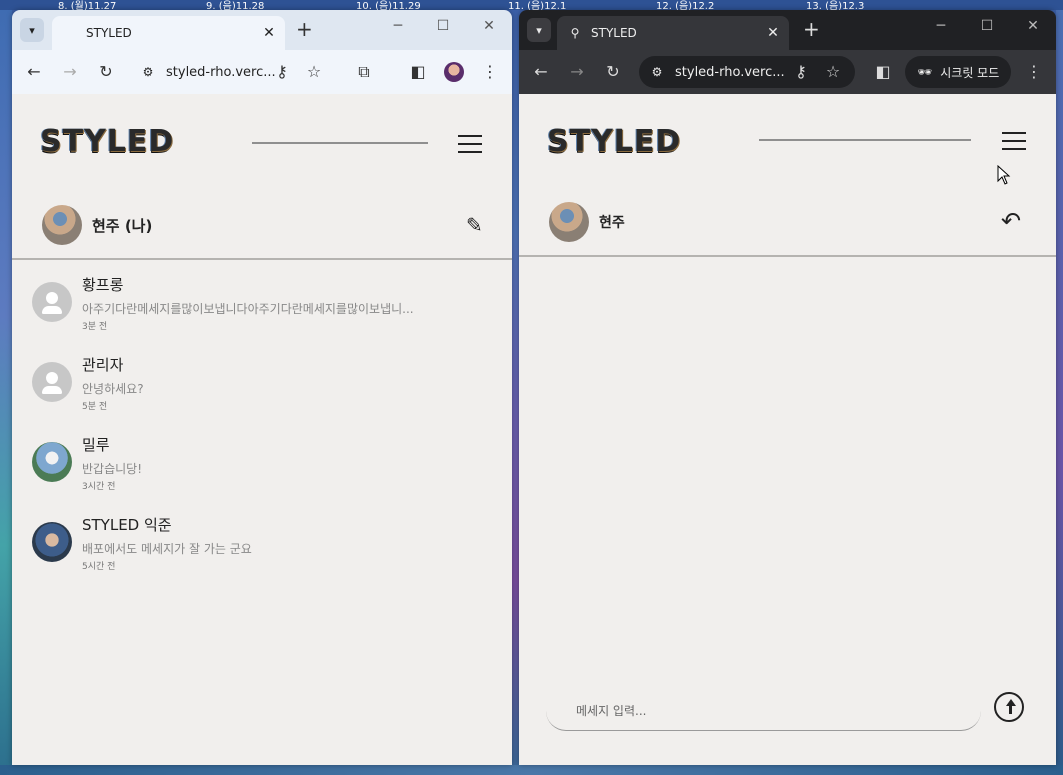 The height and width of the screenshot is (775, 1063). What do you see at coordinates (262, 549) in the screenshot?
I see `list-item: STYLED 익준 배포에서도 메세지가 잘 가는 군요 5시간 전` at bounding box center [262, 549].